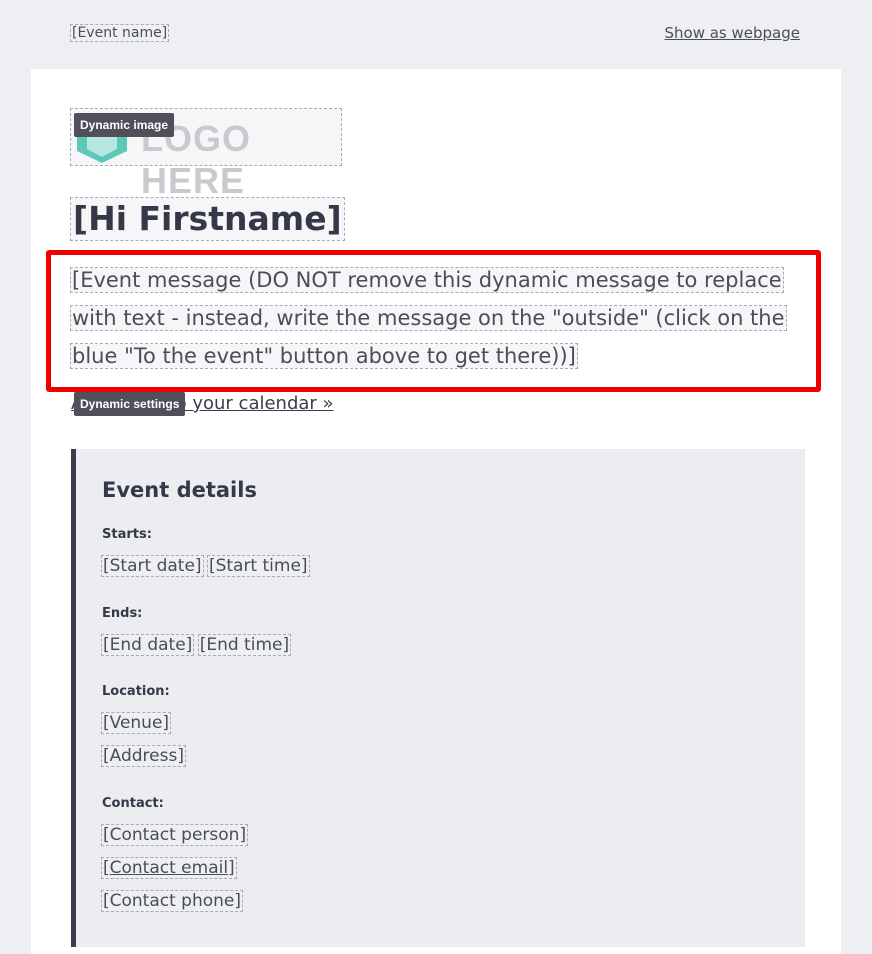  Describe the element at coordinates (122, 613) in the screenshot. I see `ends-label: Ends:` at that location.